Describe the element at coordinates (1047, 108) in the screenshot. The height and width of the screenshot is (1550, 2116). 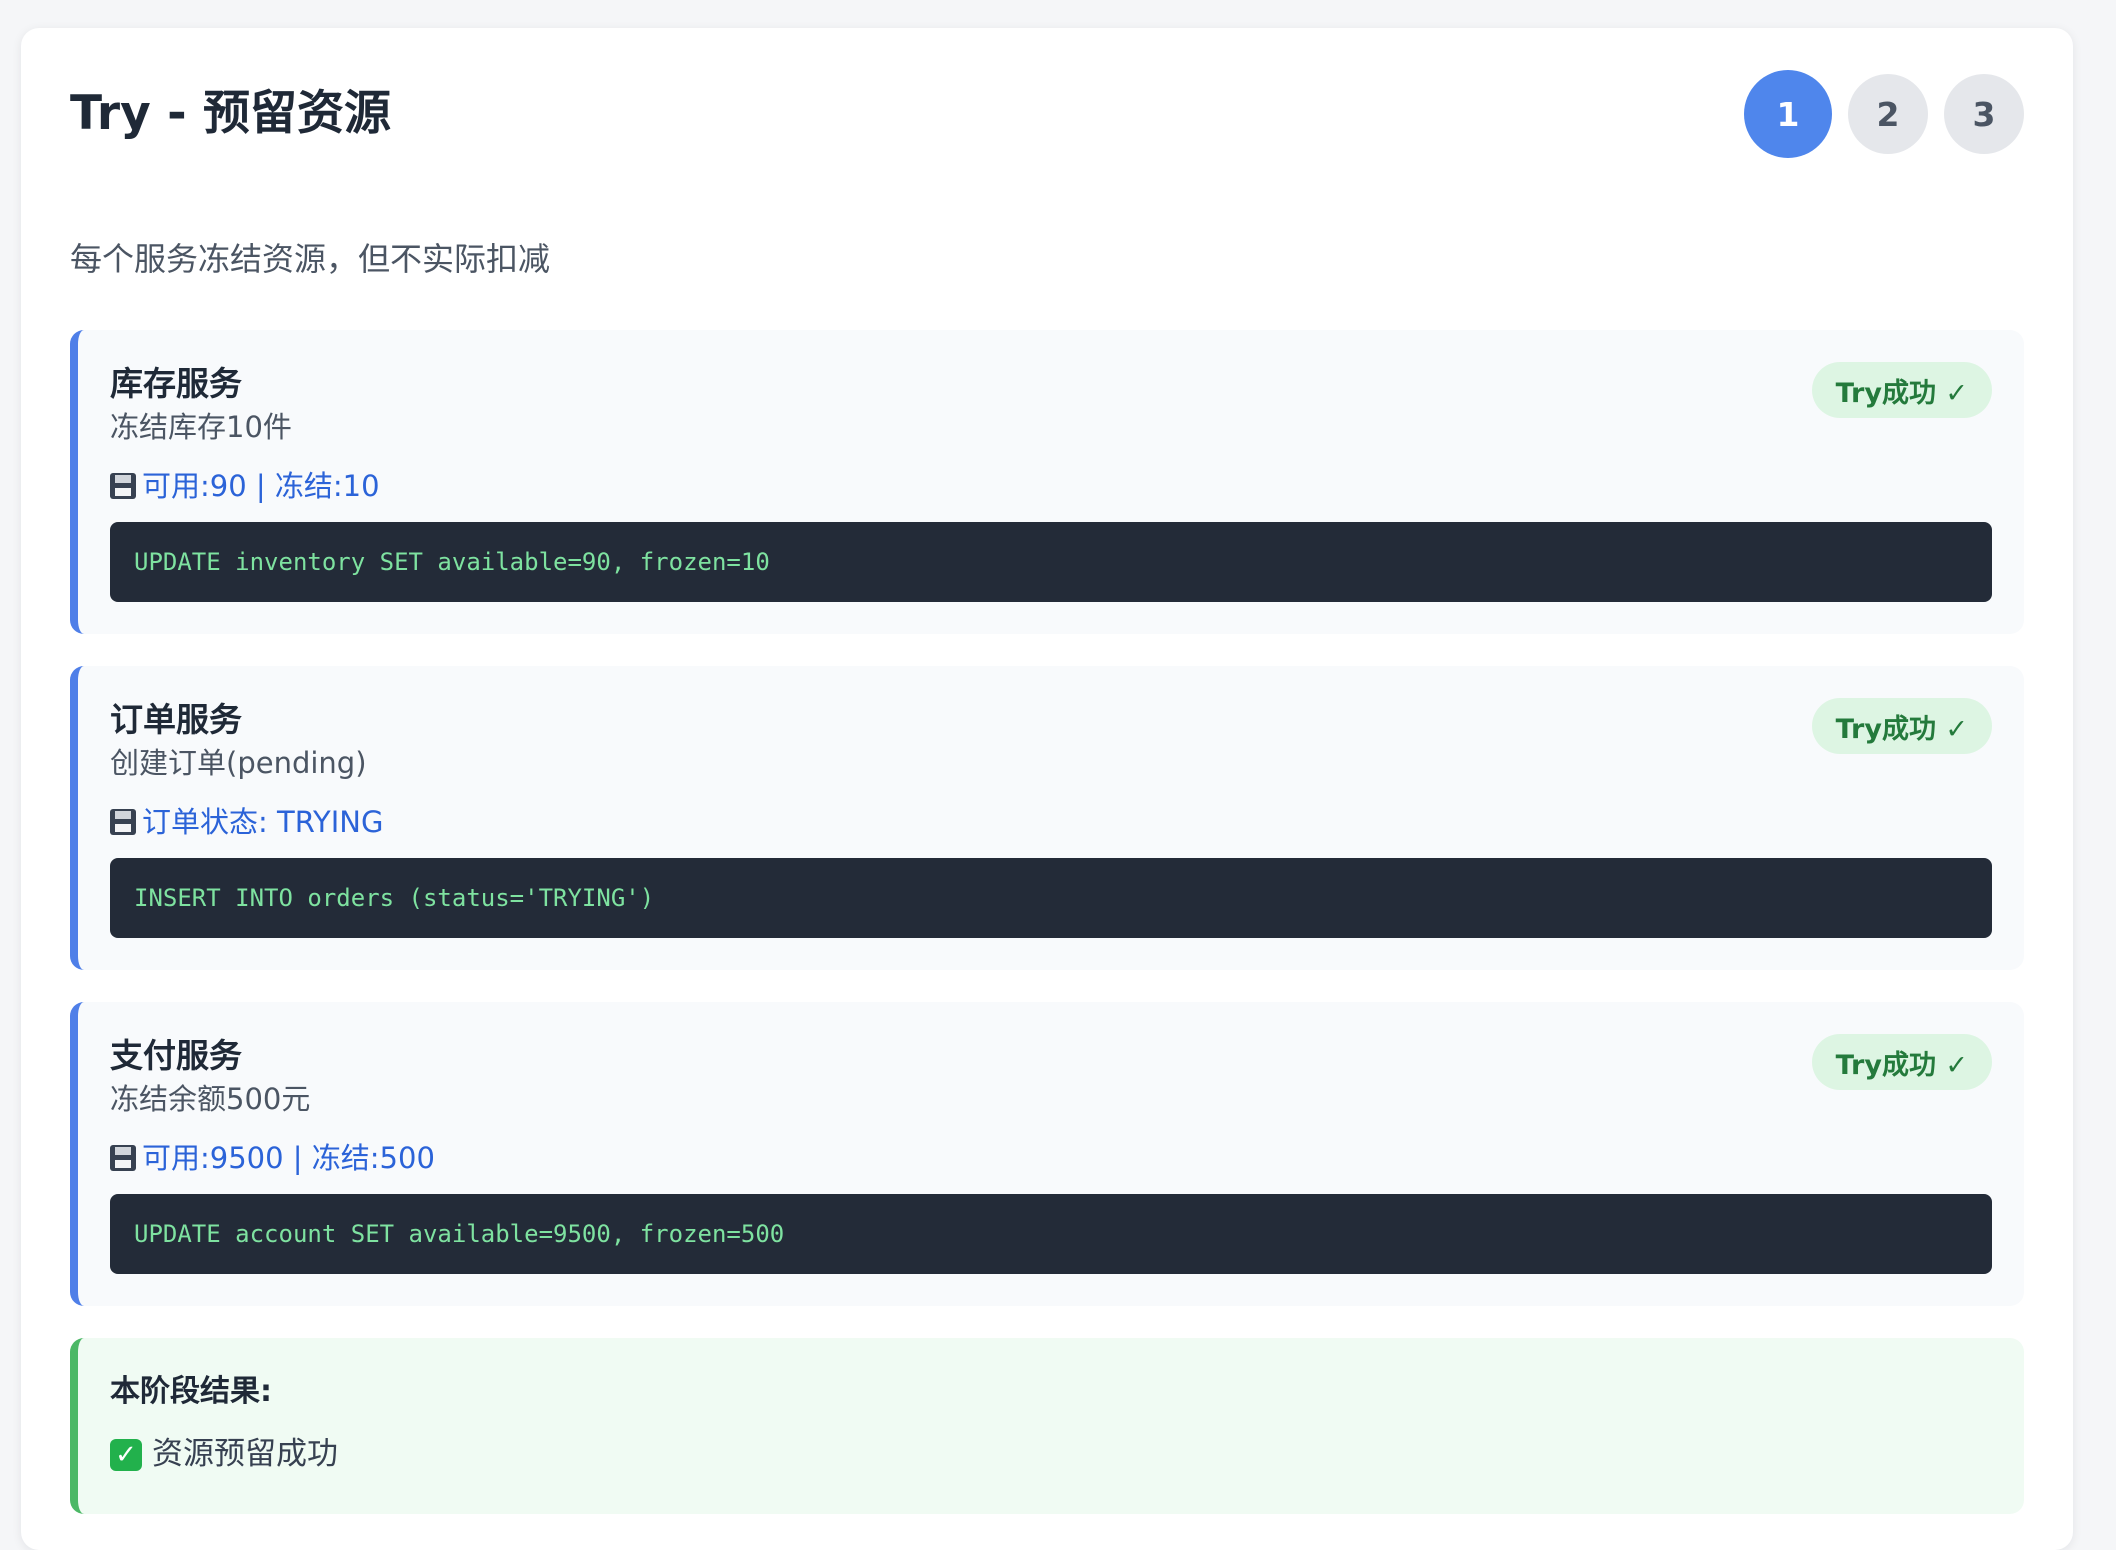
I see `phase-header: Try - 预留资源 1 2 3` at that location.